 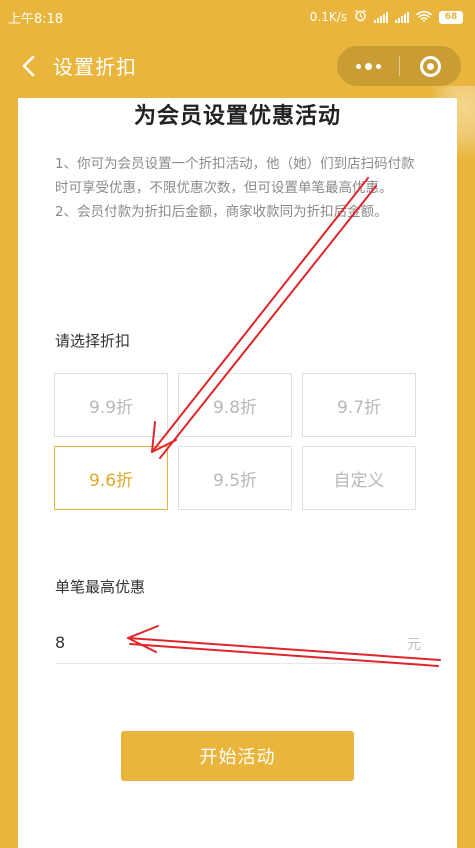 What do you see at coordinates (368, 66) in the screenshot?
I see `more-dots-icon` at bounding box center [368, 66].